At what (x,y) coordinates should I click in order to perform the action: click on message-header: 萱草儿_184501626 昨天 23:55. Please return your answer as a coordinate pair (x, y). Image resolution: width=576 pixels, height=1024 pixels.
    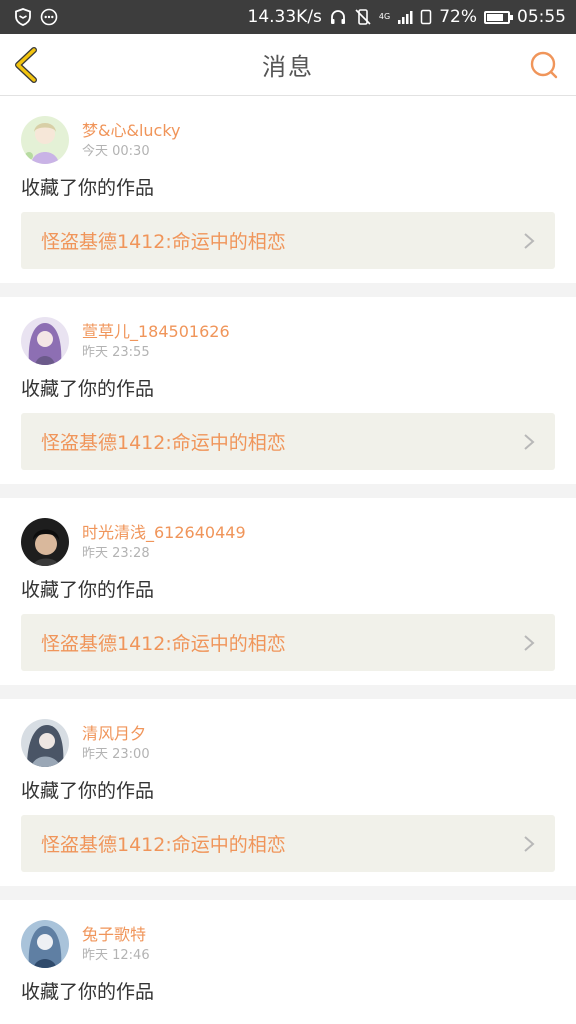
    Looking at the image, I should click on (288, 341).